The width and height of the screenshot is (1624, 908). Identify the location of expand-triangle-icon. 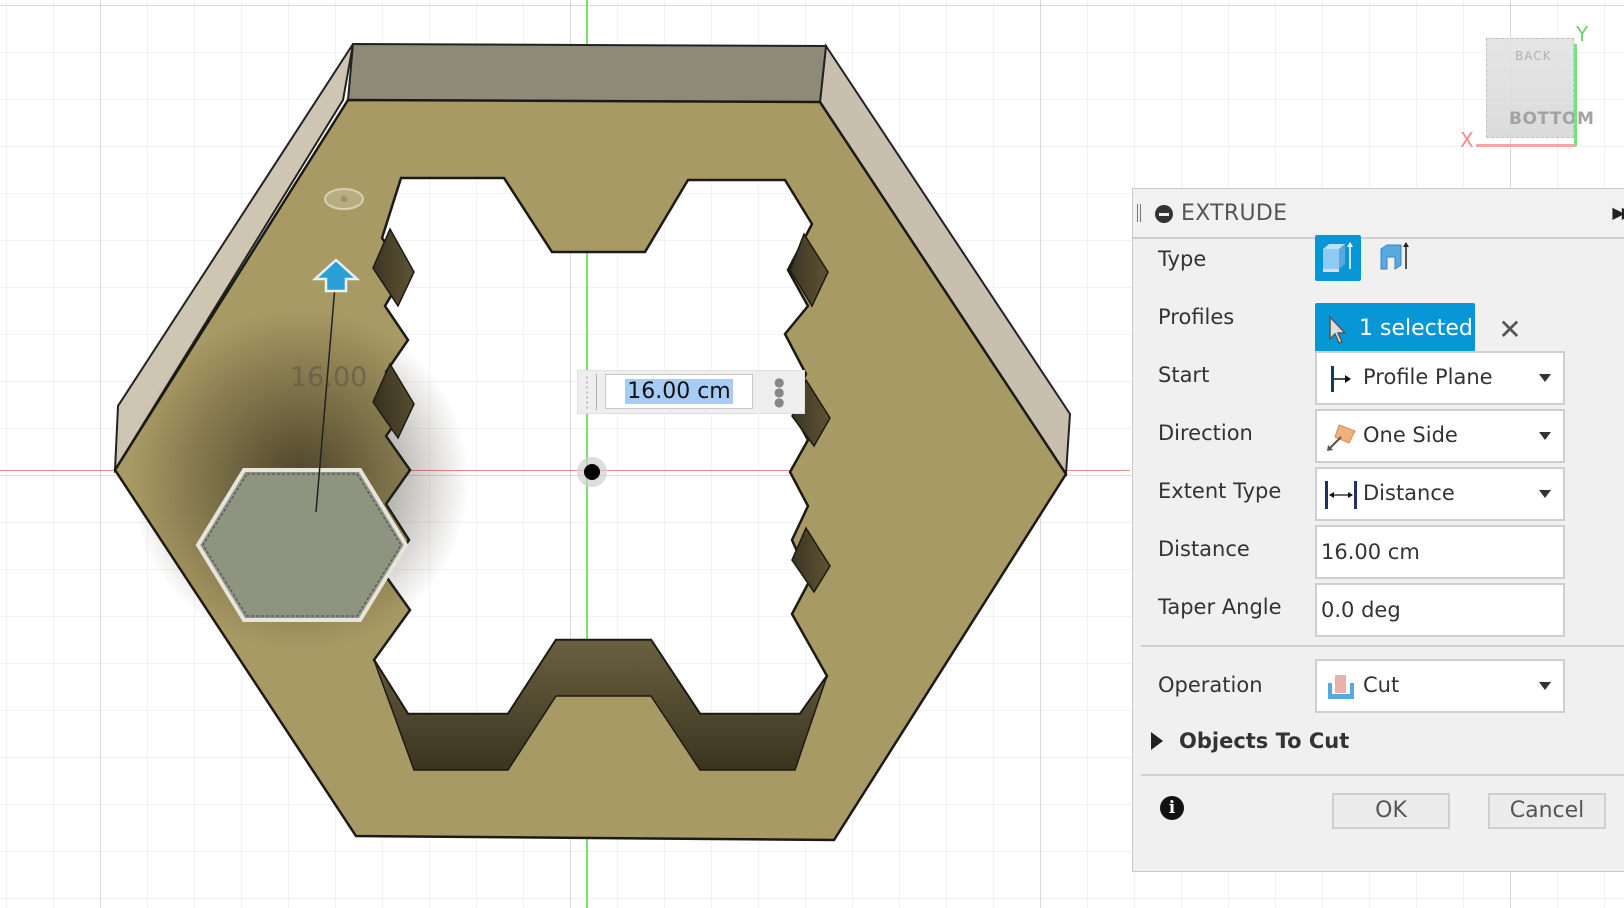
(1157, 741).